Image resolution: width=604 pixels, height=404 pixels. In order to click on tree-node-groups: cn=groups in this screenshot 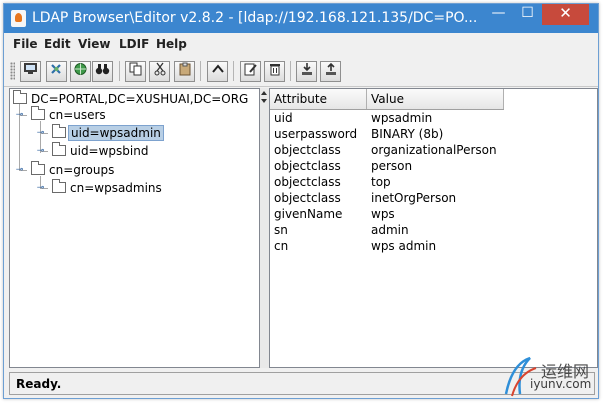, I will do `click(73, 169)`.